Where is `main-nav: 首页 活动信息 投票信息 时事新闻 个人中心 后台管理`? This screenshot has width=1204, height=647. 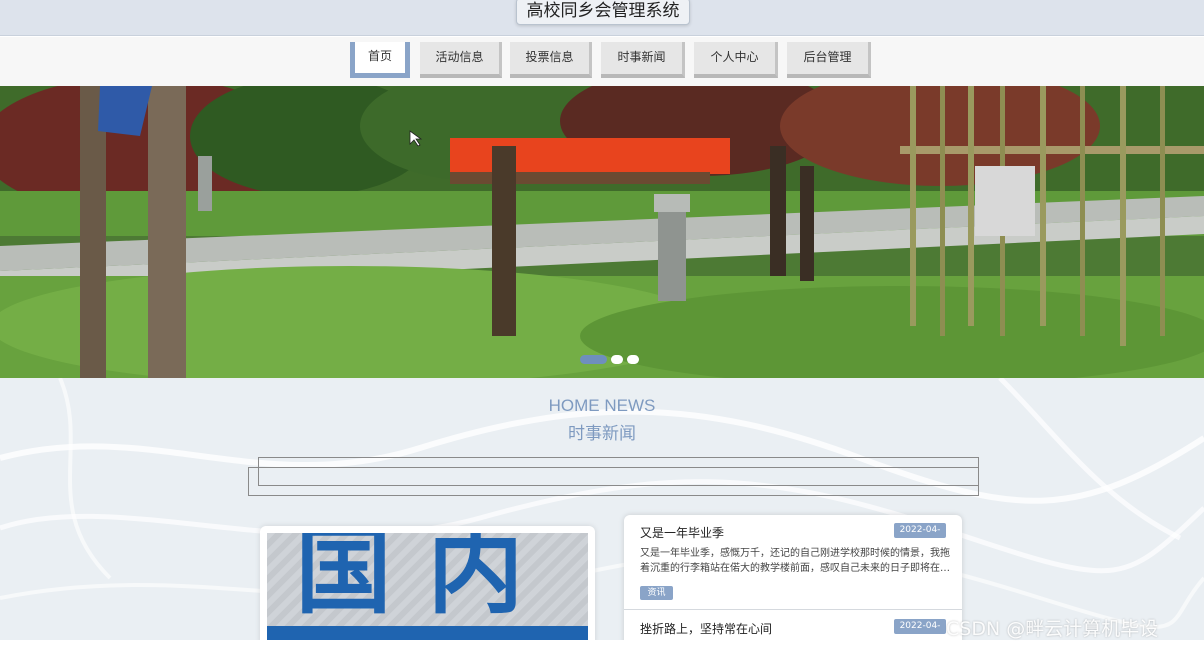 main-nav: 首页 活动信息 投票信息 时事新闻 个人中心 后台管理 is located at coordinates (602, 61).